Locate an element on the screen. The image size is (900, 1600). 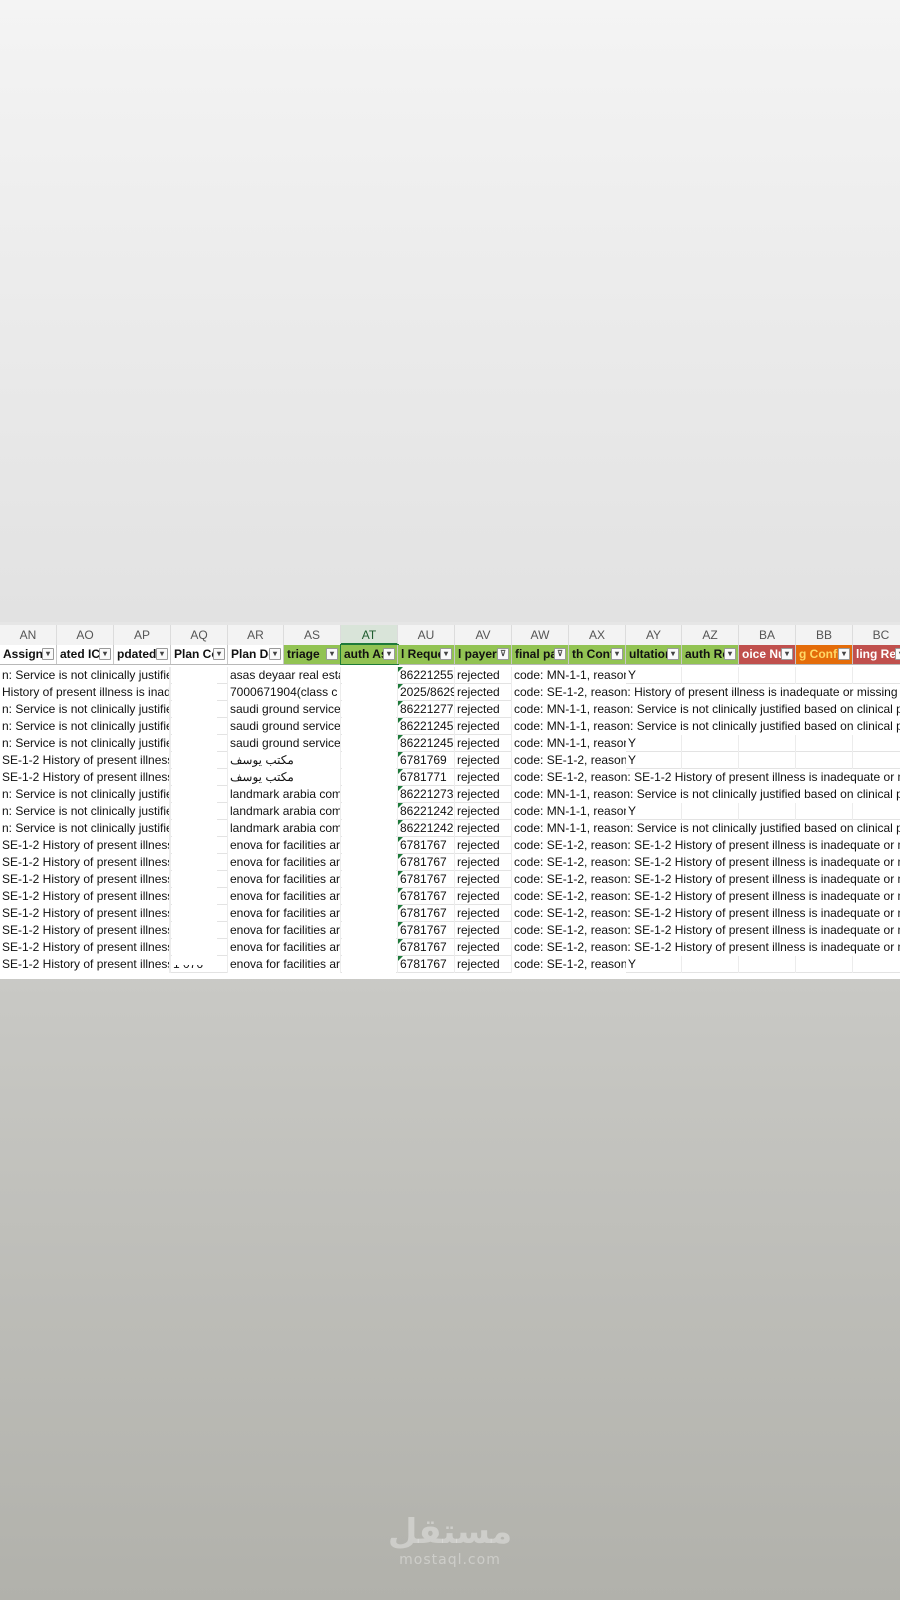
column-letter-az: AZ is located at coordinates (710, 635).